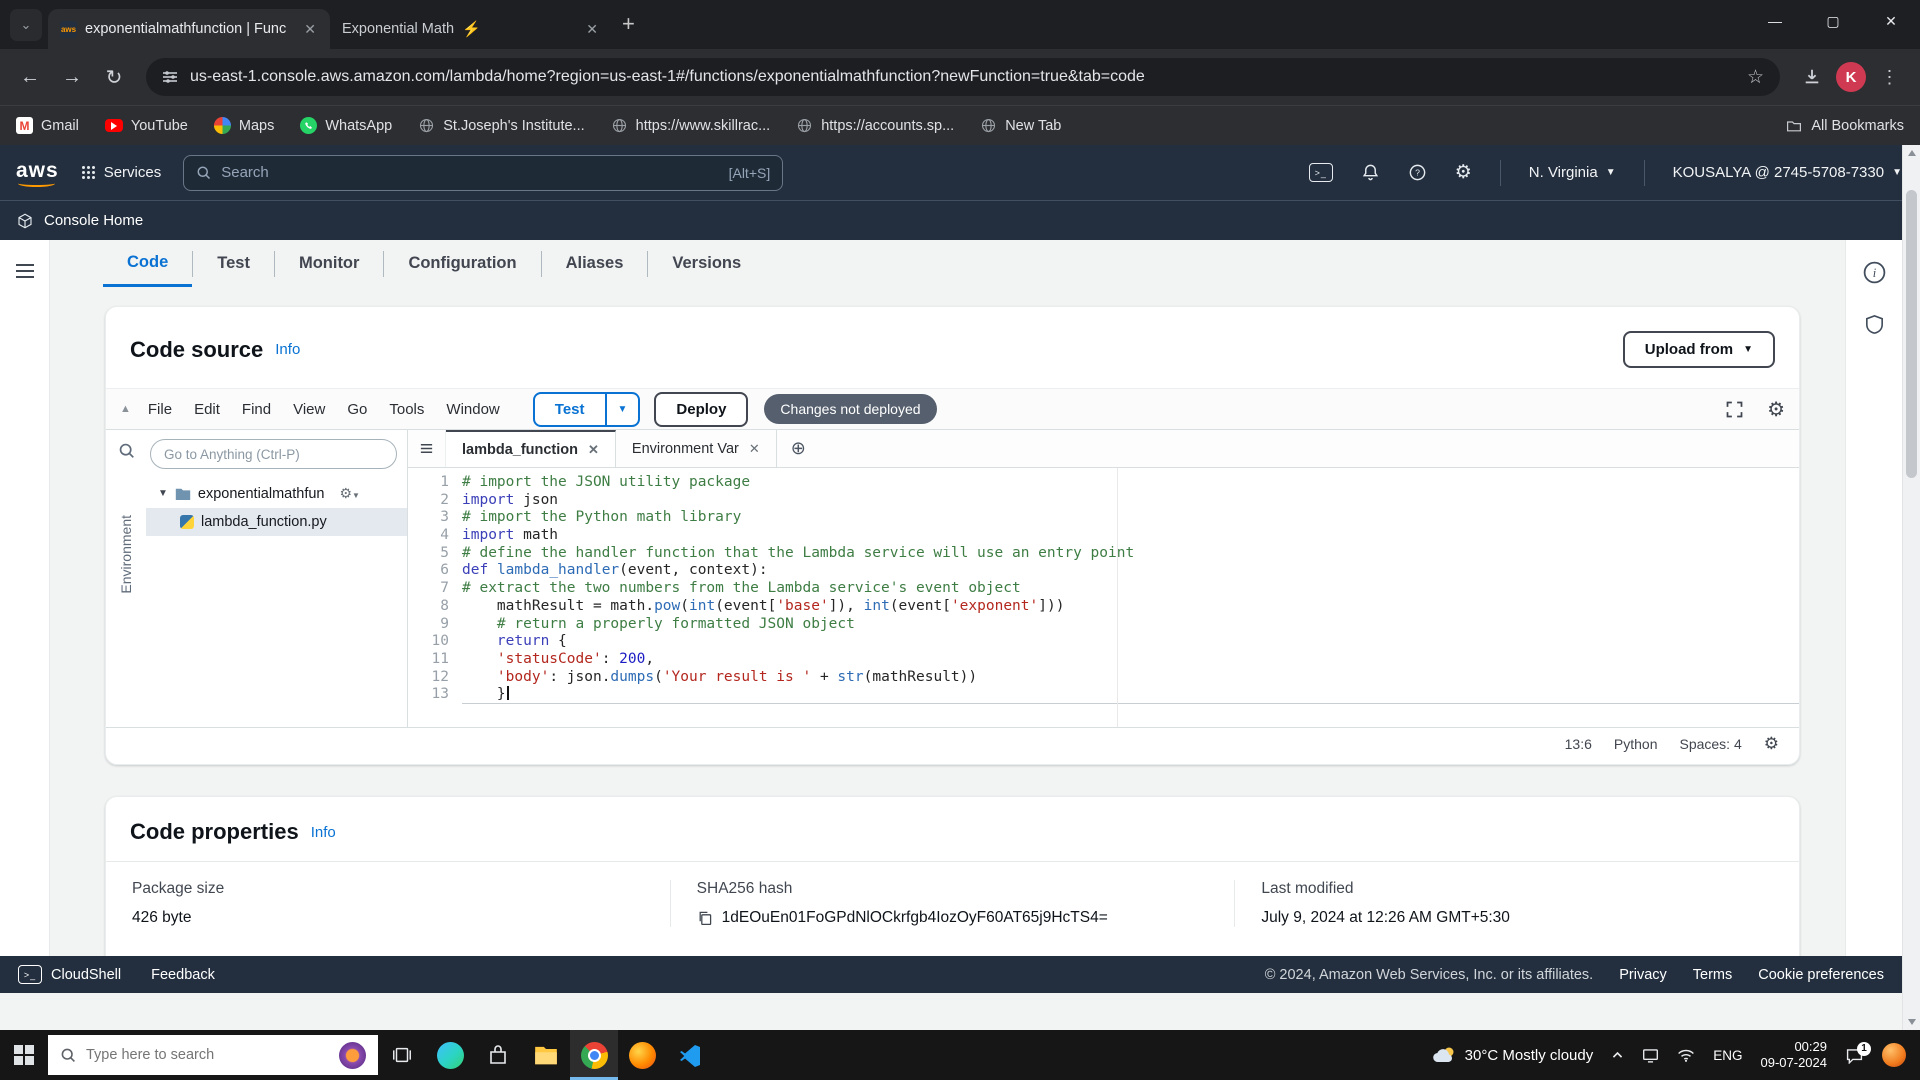  Describe the element at coordinates (595, 263) in the screenshot. I see `tab-aliases: Aliases` at that location.